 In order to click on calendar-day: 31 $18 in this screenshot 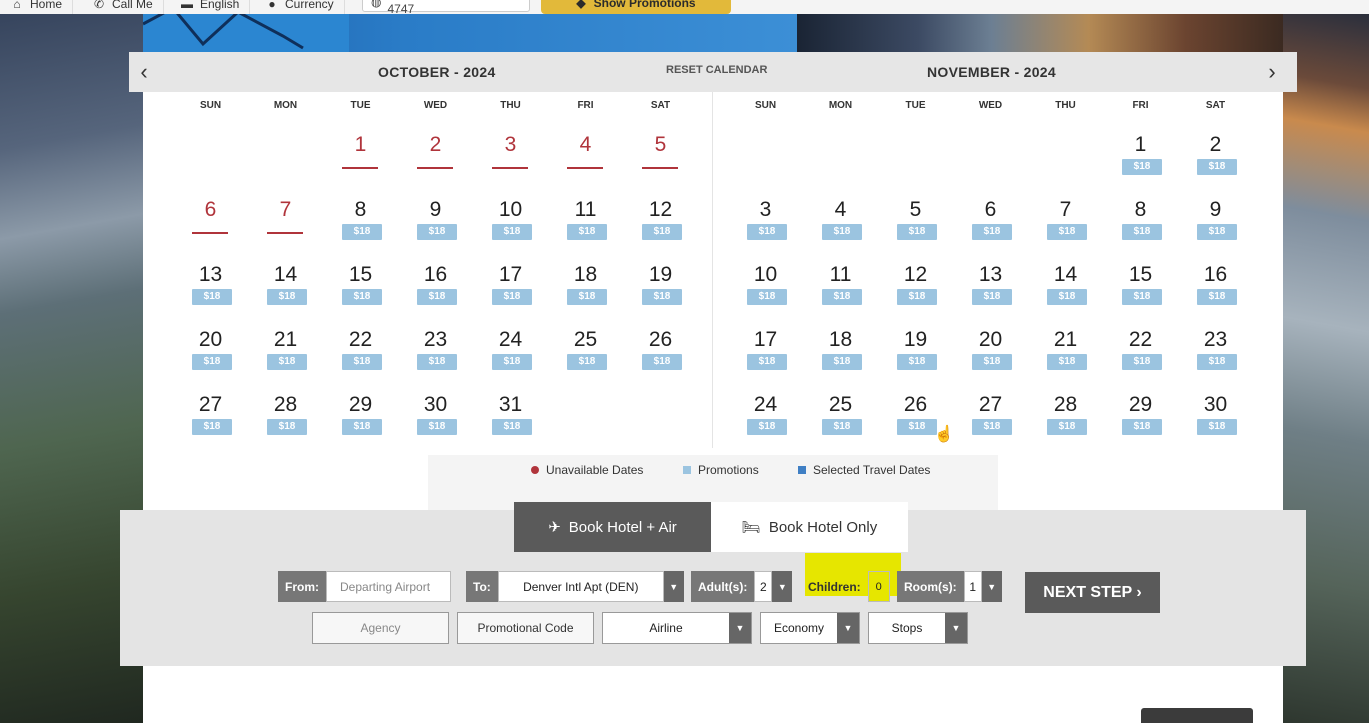, I will do `click(510, 408)`.